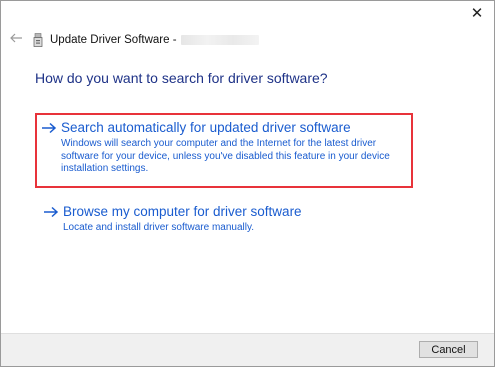 This screenshot has width=495, height=367. I want to click on back-arrow-icon, so click(16, 38).